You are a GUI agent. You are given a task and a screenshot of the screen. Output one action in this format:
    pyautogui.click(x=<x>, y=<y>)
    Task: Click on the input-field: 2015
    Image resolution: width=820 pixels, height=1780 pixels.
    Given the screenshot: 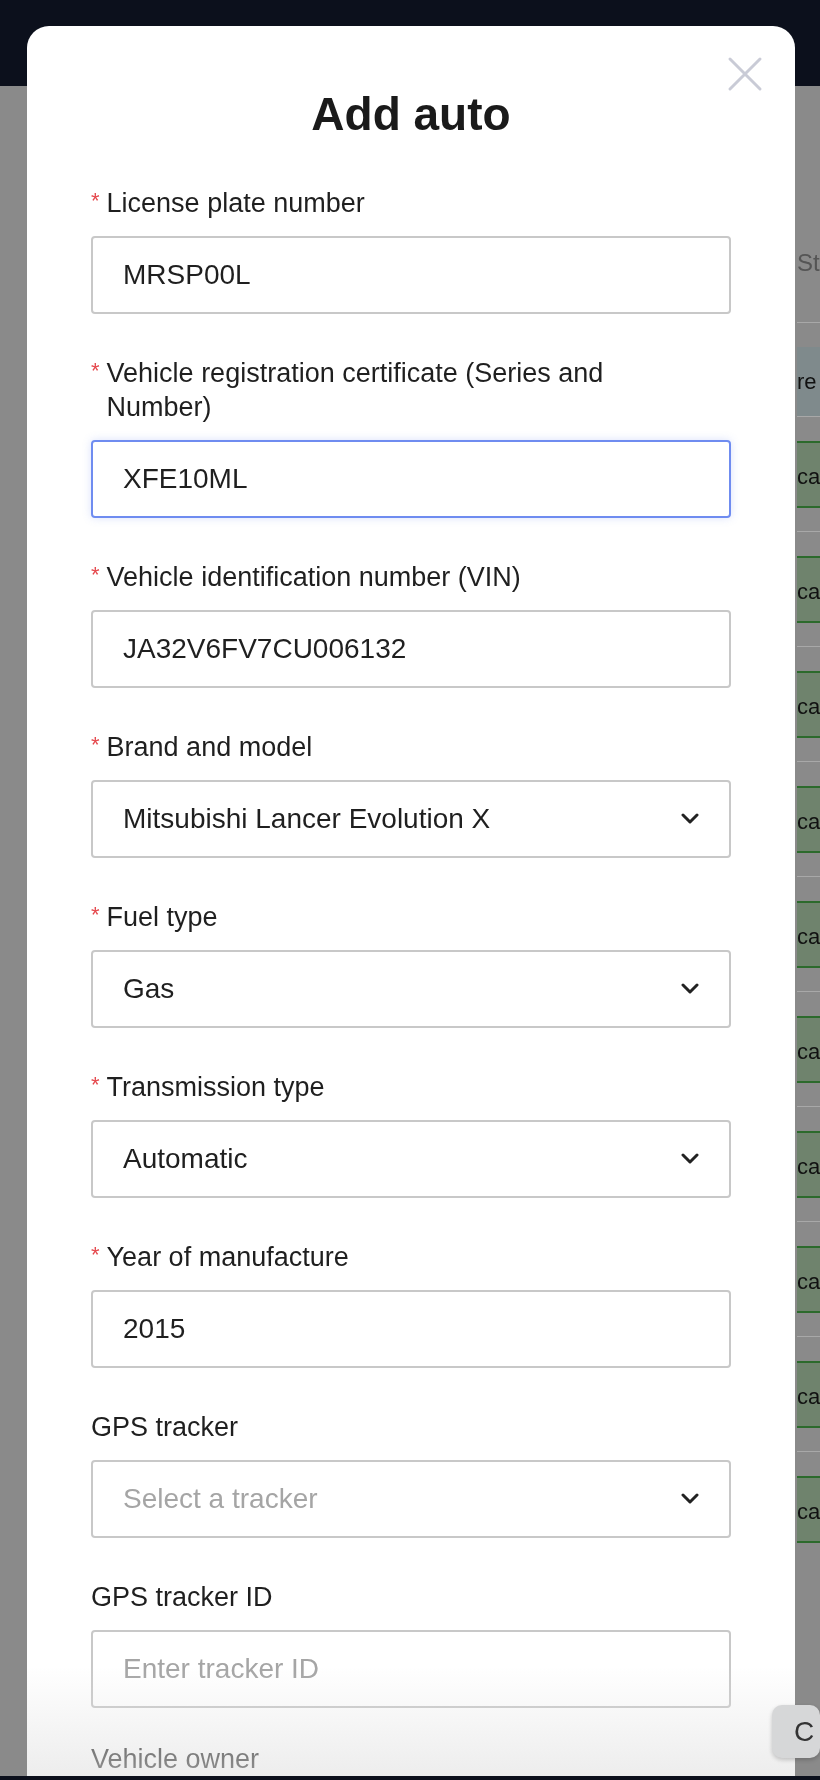 What is the action you would take?
    pyautogui.click(x=411, y=1329)
    